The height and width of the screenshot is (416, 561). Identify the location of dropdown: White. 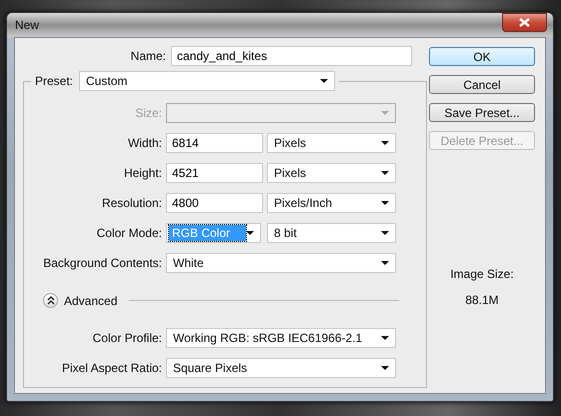
(281, 263).